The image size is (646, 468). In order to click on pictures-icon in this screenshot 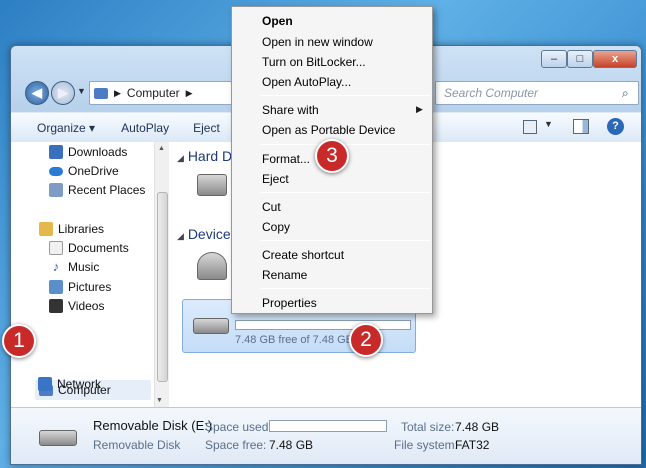, I will do `click(56, 287)`.